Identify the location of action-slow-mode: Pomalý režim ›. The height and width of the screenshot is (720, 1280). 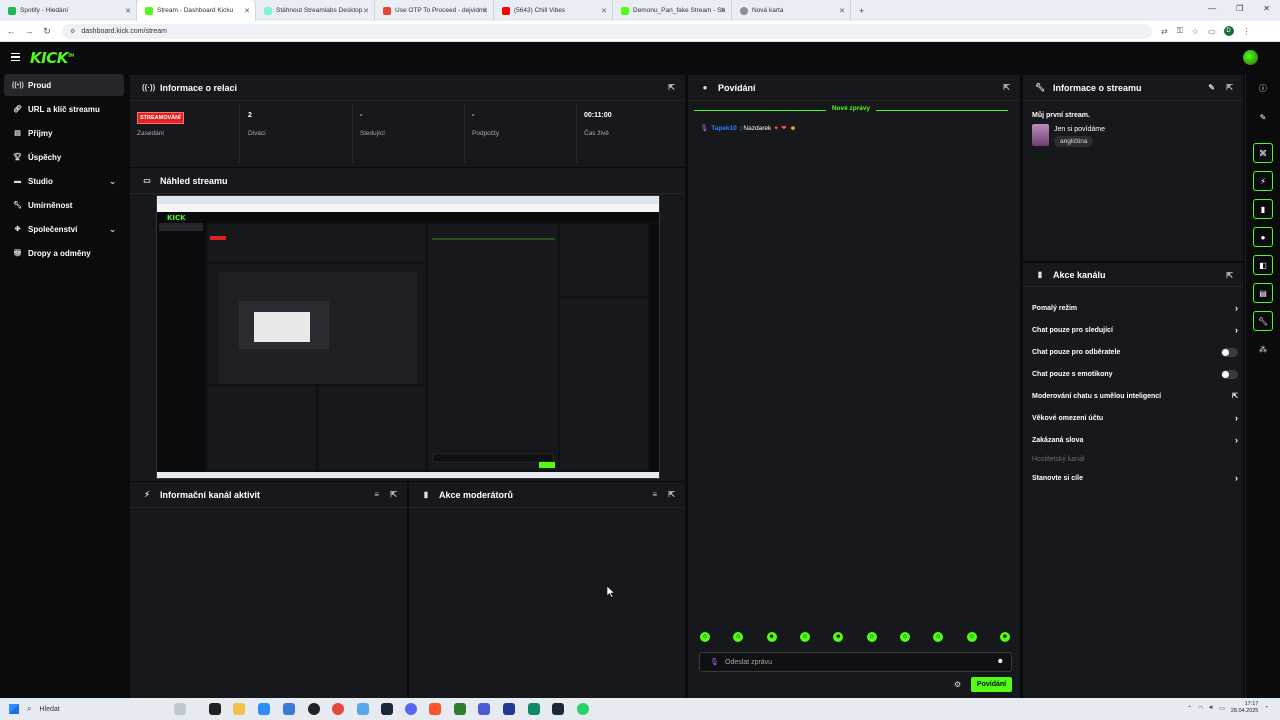
(1135, 308).